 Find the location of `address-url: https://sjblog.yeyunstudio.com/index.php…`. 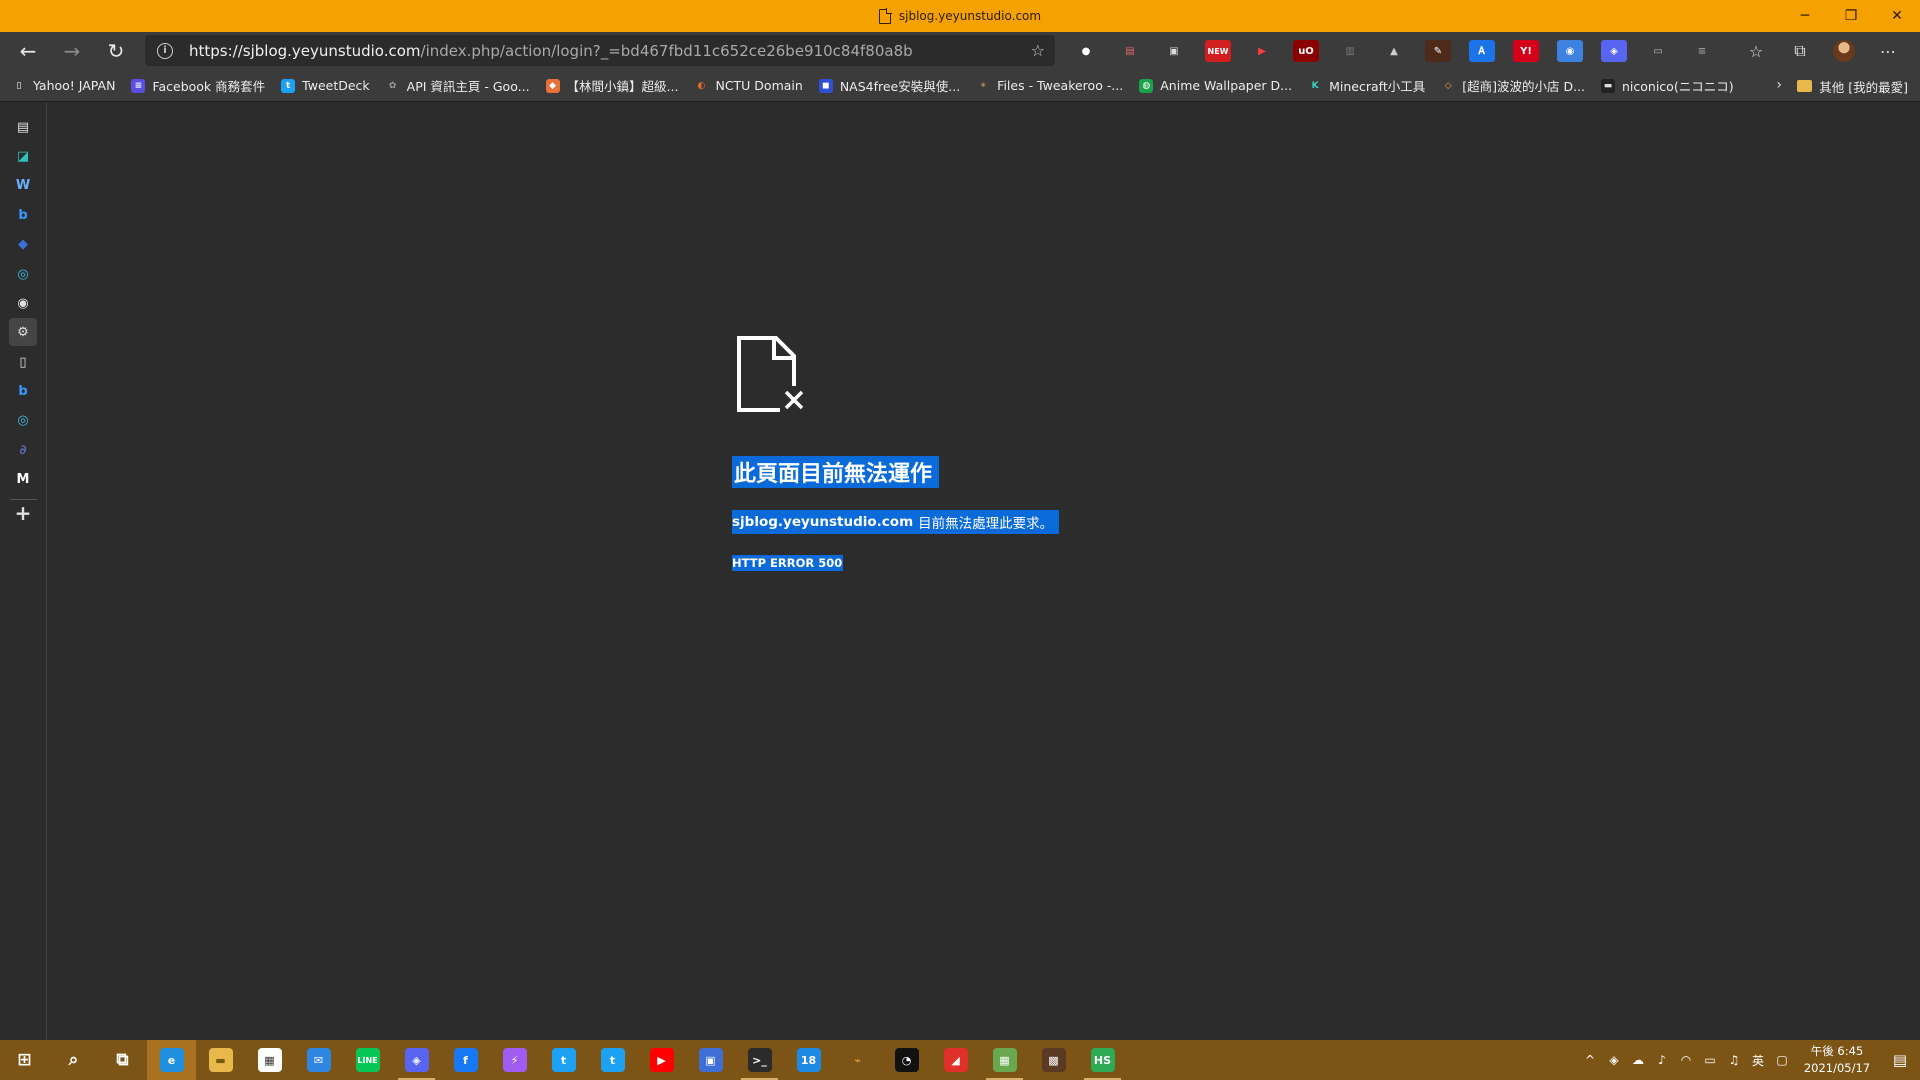

address-url: https://sjblog.yeyunstudio.com/index.php… is located at coordinates (551, 51).